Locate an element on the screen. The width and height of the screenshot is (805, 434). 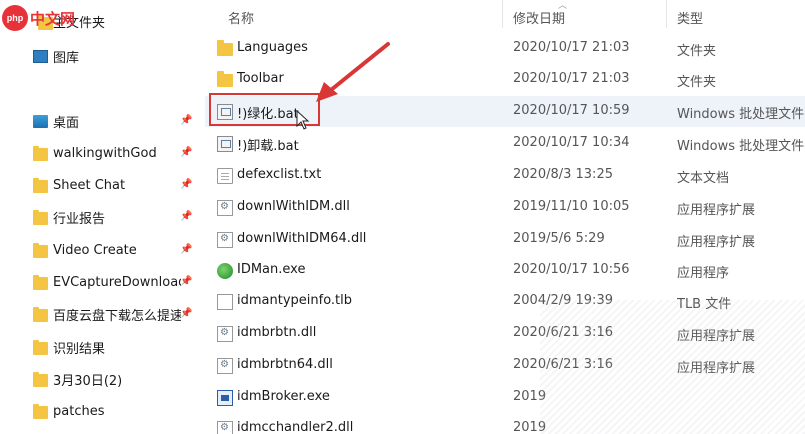
sidebar-item-industry-report: 行业报告 📌 is located at coordinates (100, 217).